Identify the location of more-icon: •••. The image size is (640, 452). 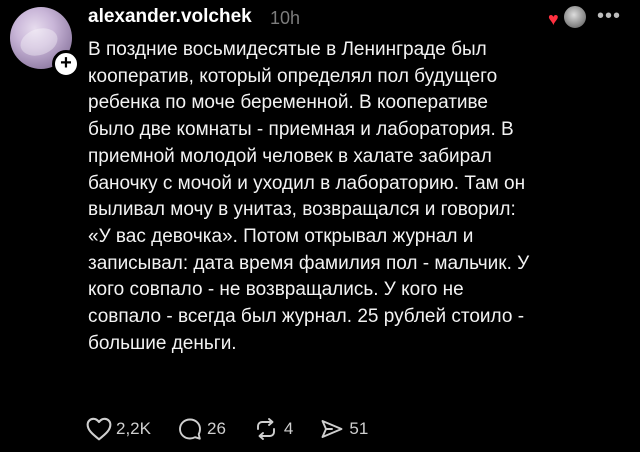
(609, 16).